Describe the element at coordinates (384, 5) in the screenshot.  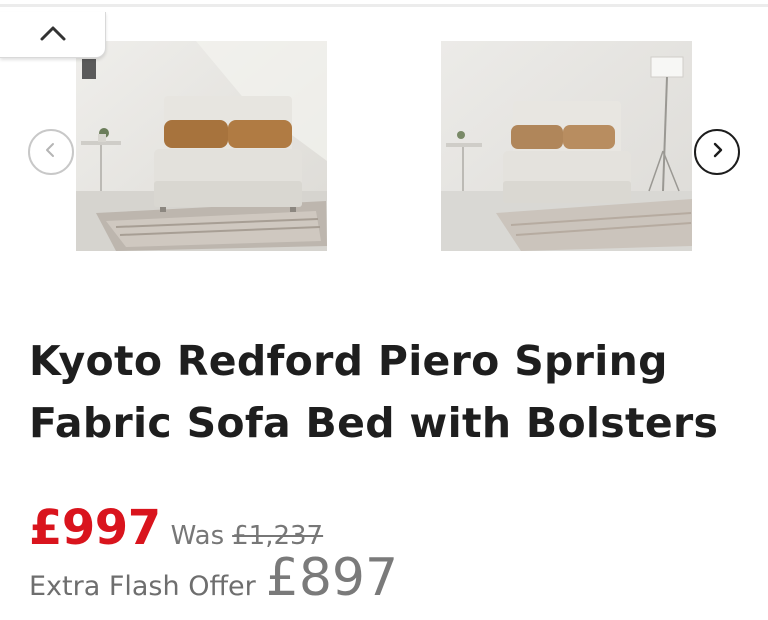
I see `top-divider` at that location.